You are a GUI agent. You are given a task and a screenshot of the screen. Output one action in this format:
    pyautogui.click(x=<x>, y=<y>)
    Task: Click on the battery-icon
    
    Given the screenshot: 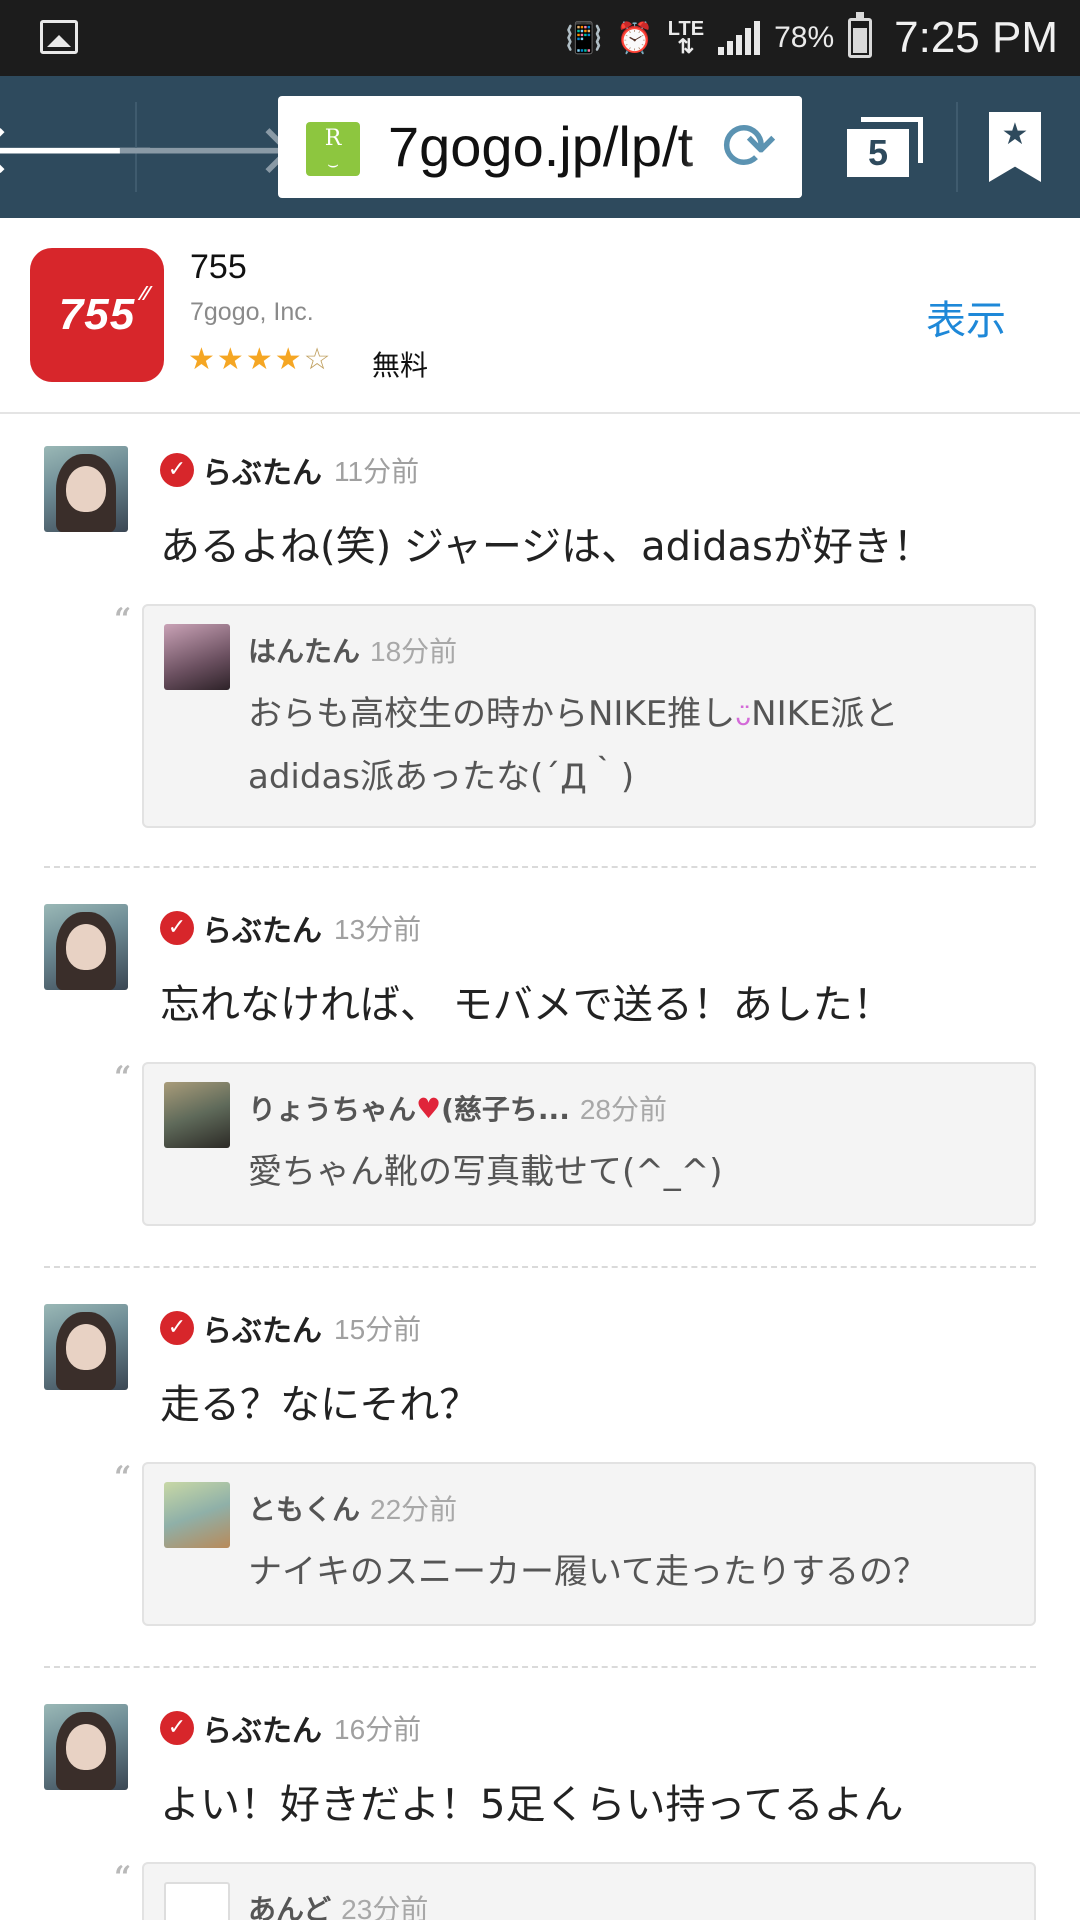 What is the action you would take?
    pyautogui.click(x=860, y=35)
    